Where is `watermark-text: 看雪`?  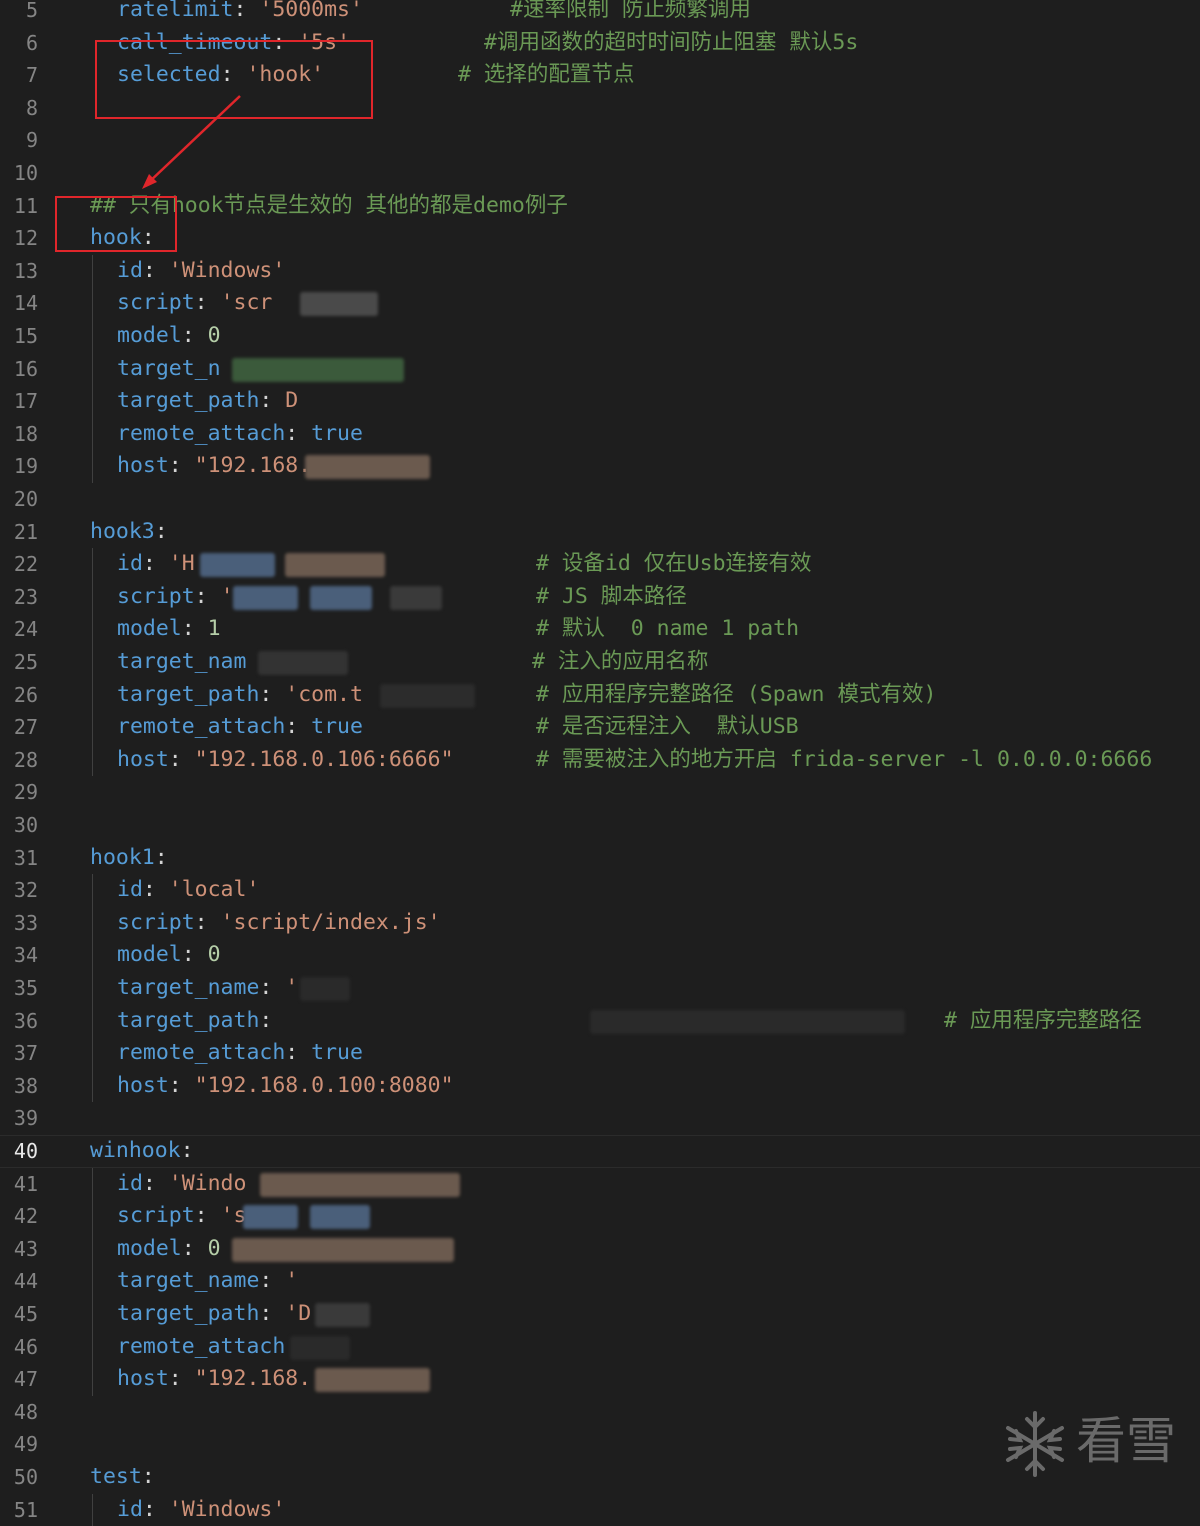 watermark-text: 看雪 is located at coordinates (1126, 1441).